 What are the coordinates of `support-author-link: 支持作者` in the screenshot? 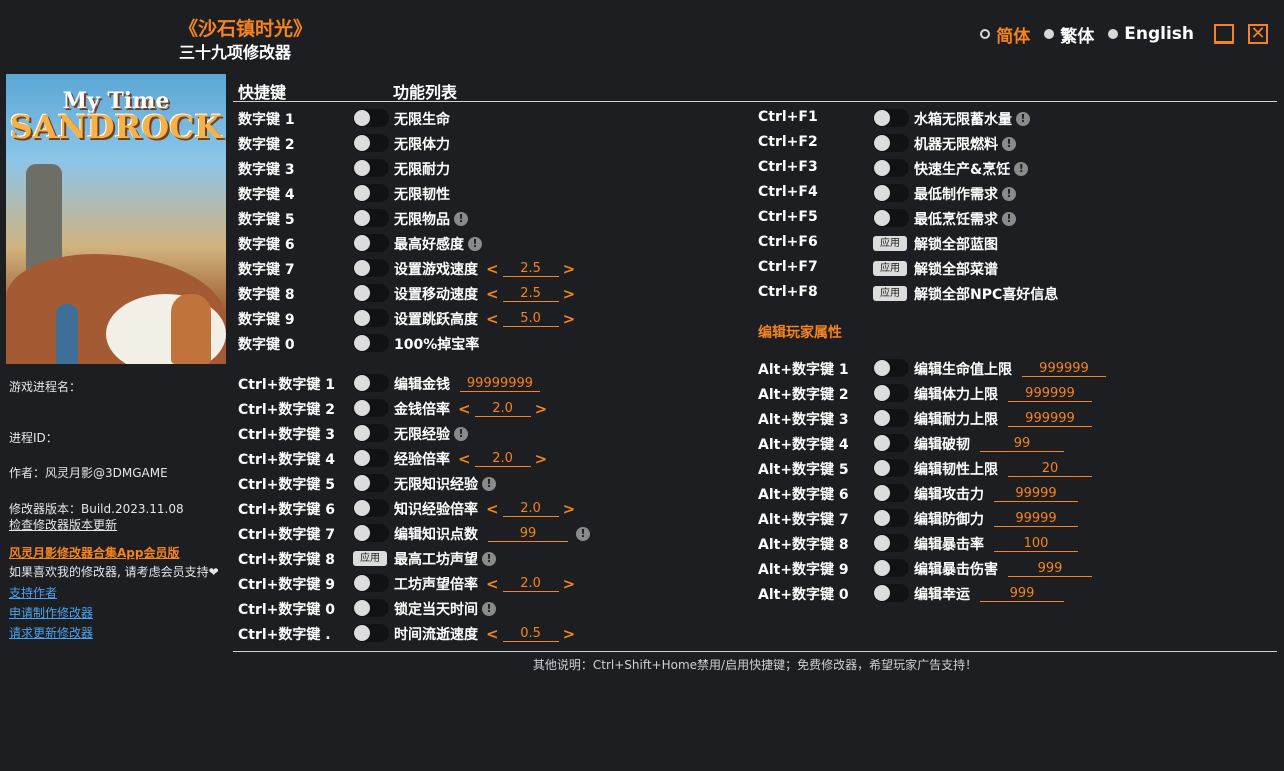 It's located at (33, 592).